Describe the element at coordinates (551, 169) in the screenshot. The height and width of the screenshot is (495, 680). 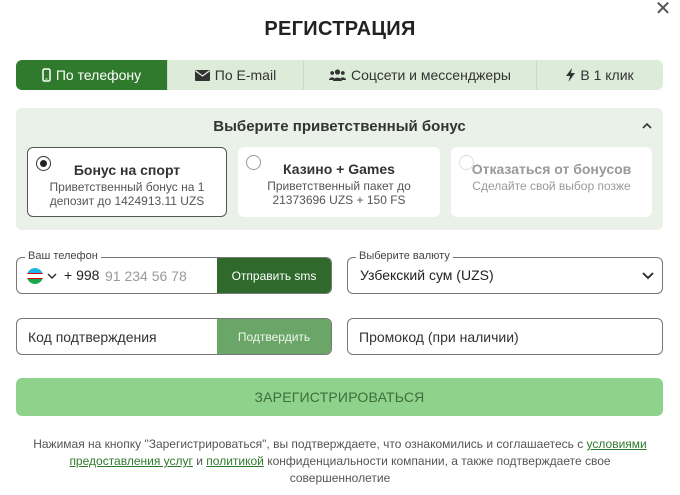
I see `bonus-option-title: Отказаться от бонусов` at that location.